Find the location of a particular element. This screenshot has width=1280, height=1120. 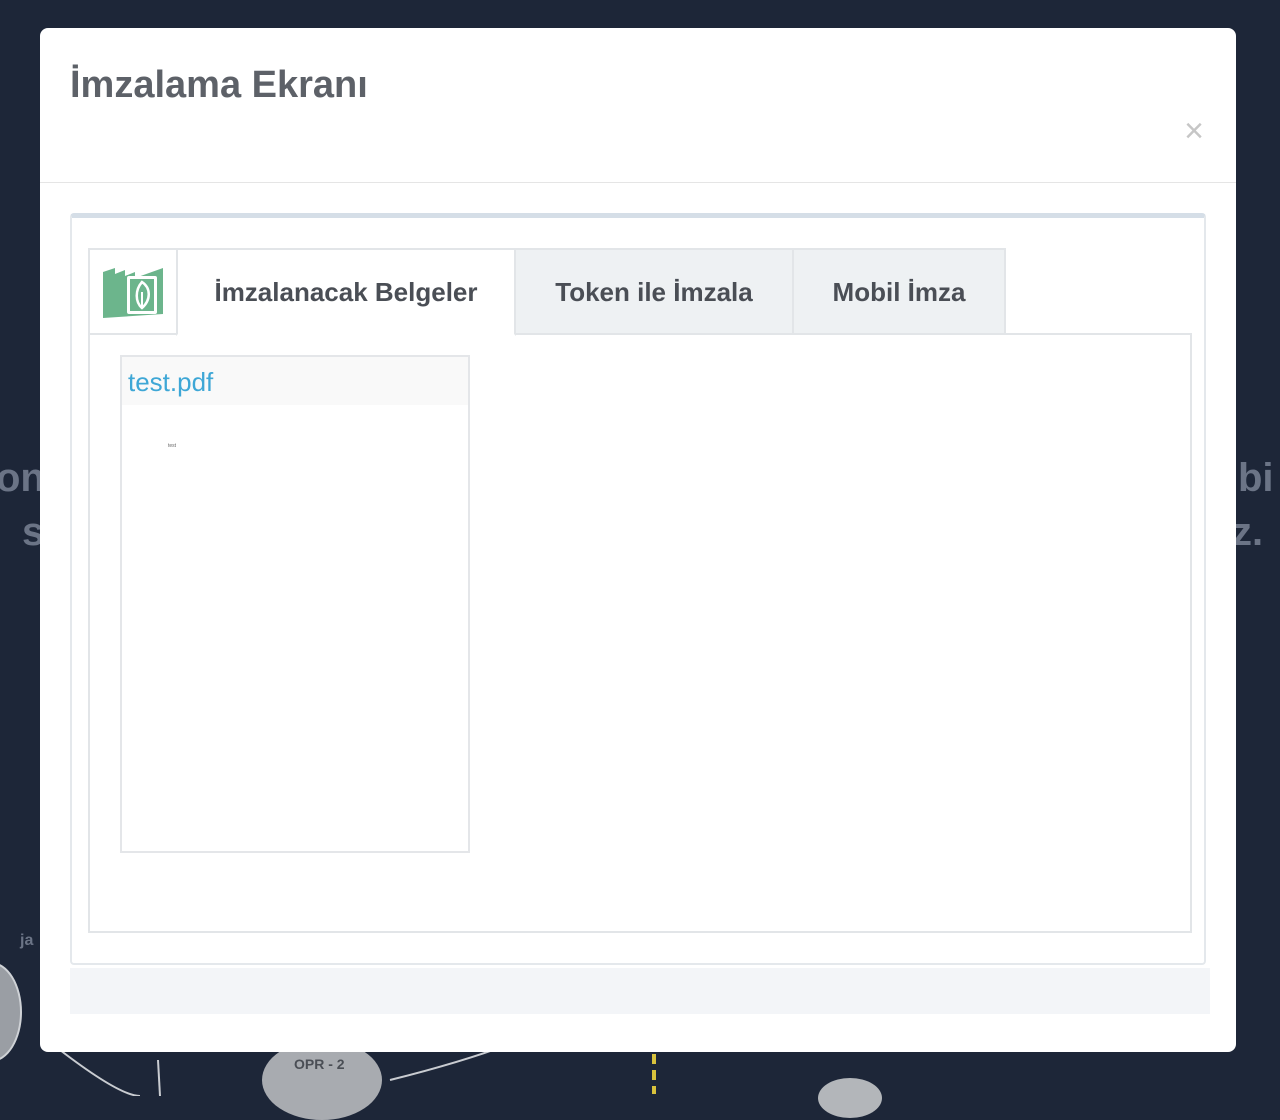

app-logo is located at coordinates (132, 292).